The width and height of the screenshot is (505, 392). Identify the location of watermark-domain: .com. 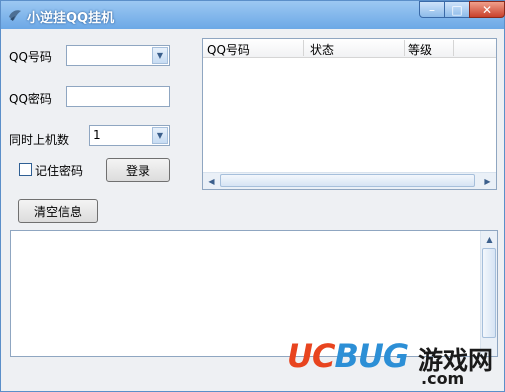
(443, 378).